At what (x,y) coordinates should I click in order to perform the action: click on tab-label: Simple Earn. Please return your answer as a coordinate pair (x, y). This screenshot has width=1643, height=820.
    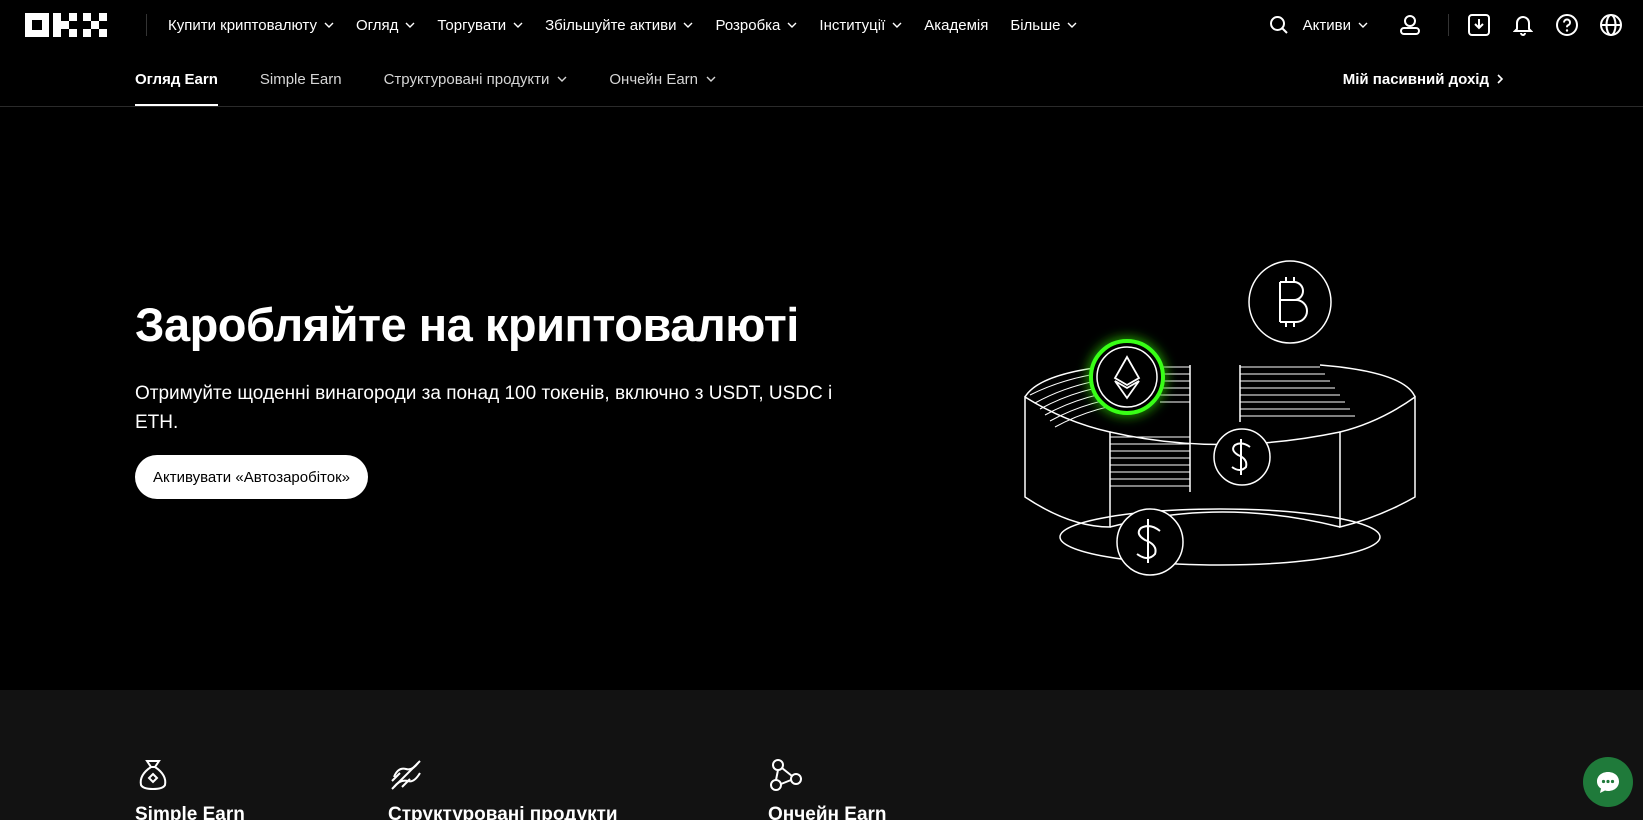
    Looking at the image, I should click on (300, 79).